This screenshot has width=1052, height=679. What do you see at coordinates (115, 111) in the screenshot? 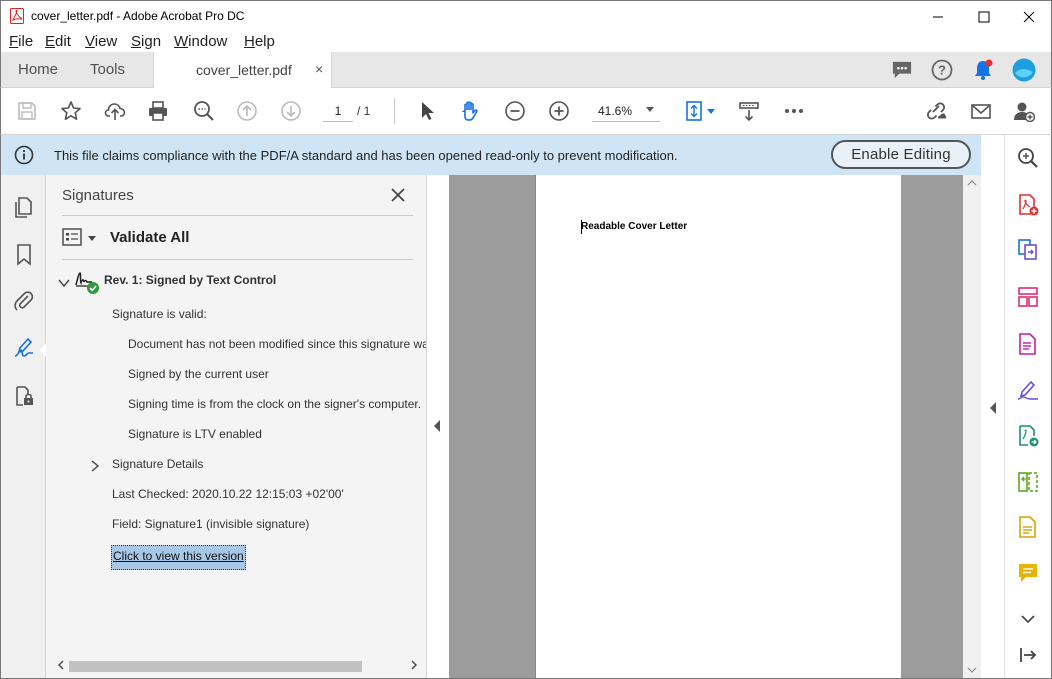
I see `cloud-upload-icon` at bounding box center [115, 111].